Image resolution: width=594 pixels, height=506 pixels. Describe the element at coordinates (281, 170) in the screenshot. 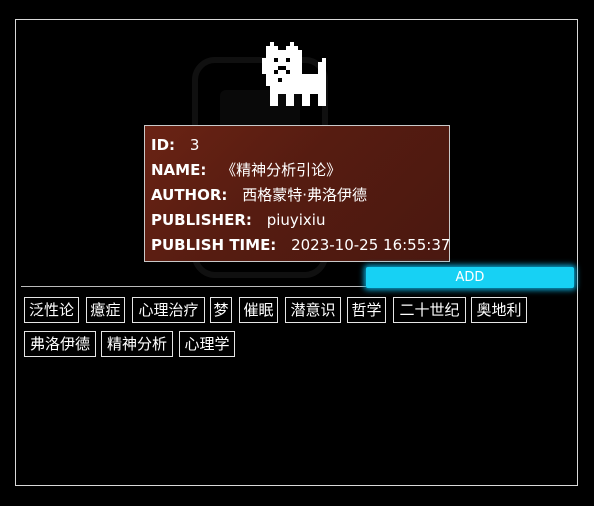

I see `name-value: 《精神分析引论》` at that location.